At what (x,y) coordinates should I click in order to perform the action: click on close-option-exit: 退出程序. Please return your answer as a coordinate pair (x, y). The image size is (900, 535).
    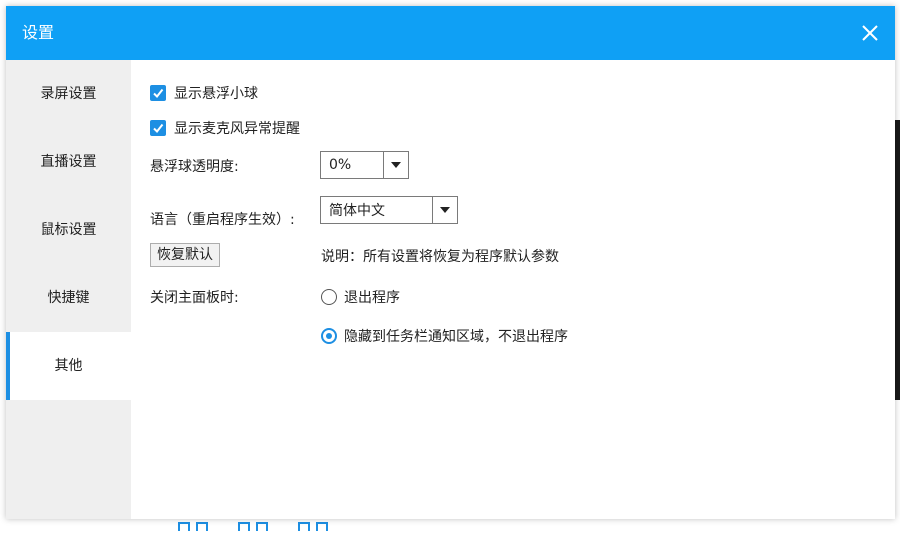
    Looking at the image, I should click on (360, 297).